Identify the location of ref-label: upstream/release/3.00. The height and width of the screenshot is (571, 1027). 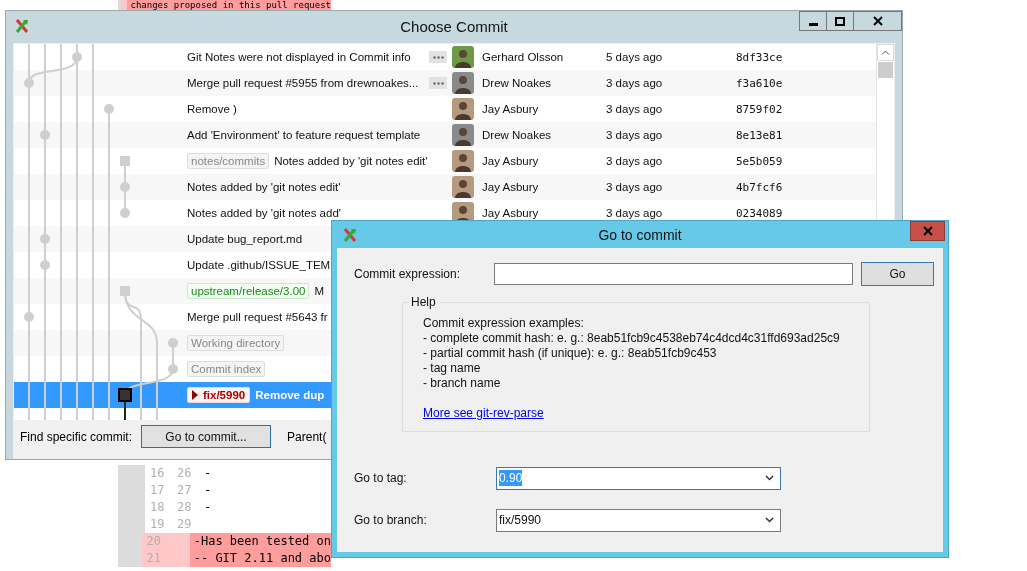
(248, 291).